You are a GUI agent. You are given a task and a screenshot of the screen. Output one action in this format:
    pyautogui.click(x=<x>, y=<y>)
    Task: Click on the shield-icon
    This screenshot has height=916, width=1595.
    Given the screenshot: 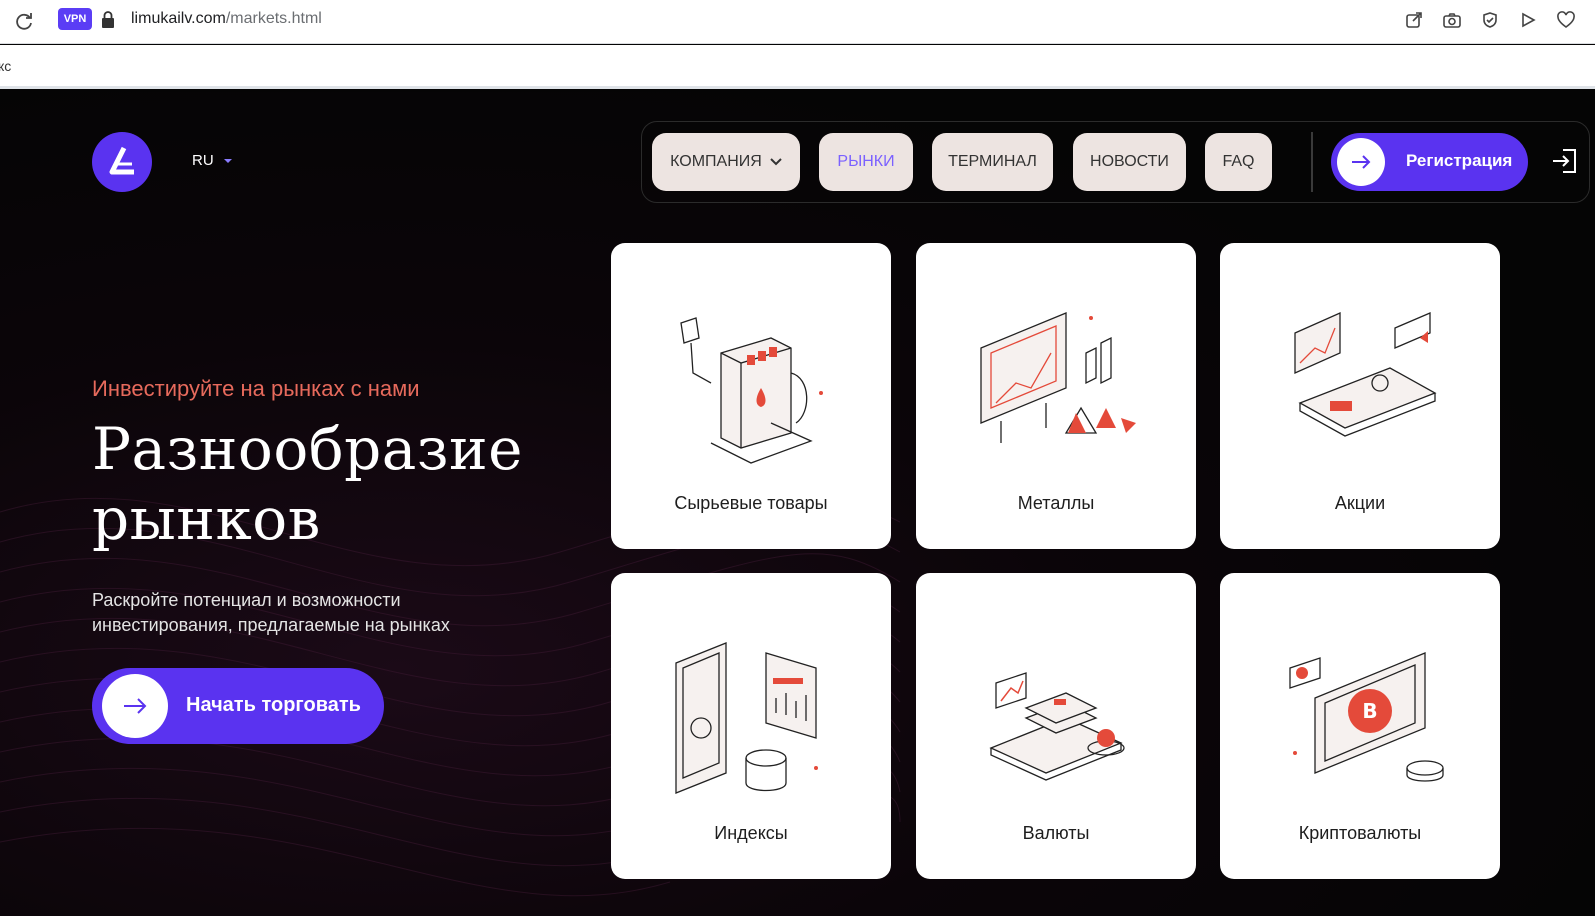 What is the action you would take?
    pyautogui.click(x=1490, y=20)
    